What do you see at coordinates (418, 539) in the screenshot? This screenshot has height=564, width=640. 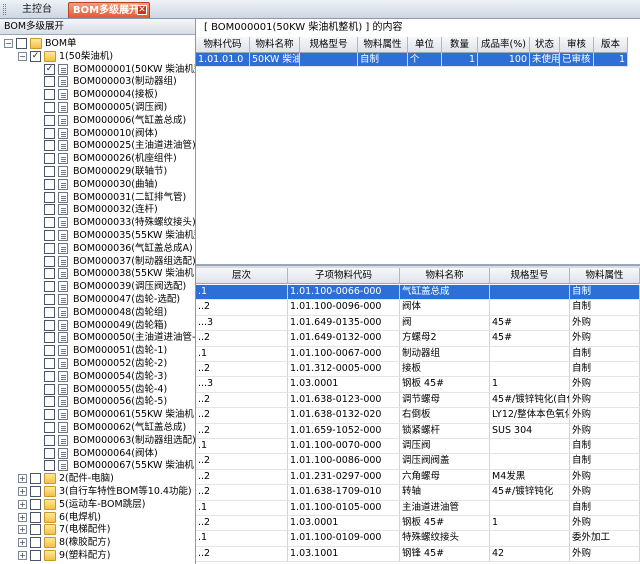 I see `expand-grid-row: .1 1.01.100-0109-000 特殊螺纹接头 委外加工` at bounding box center [418, 539].